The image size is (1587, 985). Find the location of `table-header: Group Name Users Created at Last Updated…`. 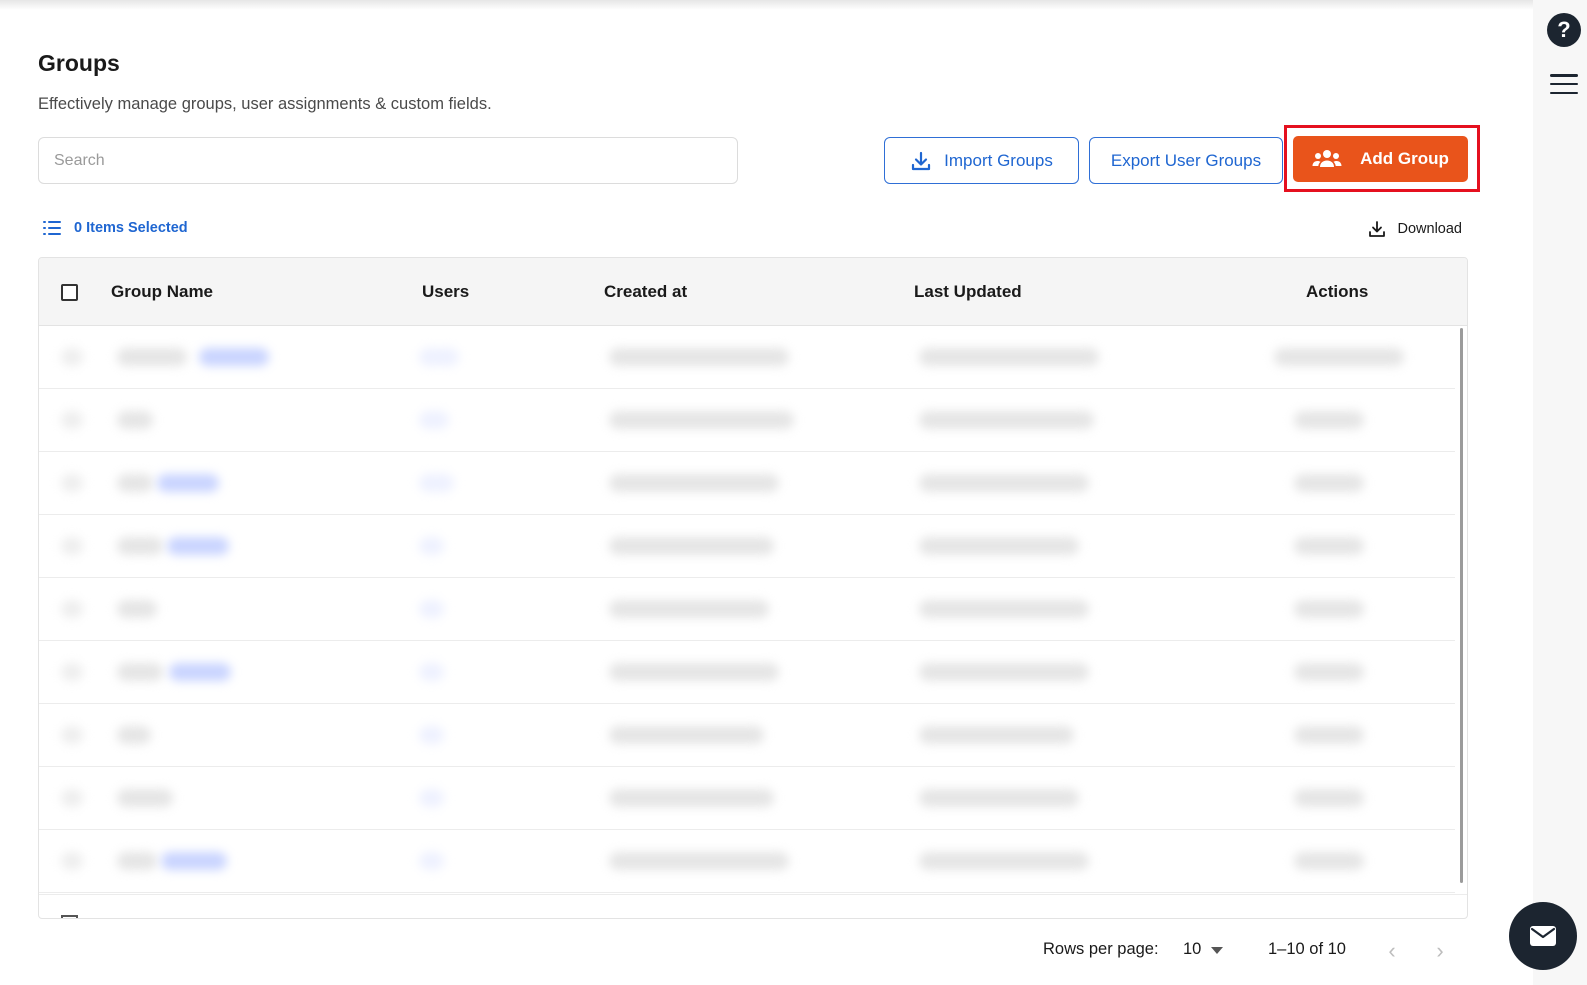

table-header: Group Name Users Created at Last Updated… is located at coordinates (753, 292).